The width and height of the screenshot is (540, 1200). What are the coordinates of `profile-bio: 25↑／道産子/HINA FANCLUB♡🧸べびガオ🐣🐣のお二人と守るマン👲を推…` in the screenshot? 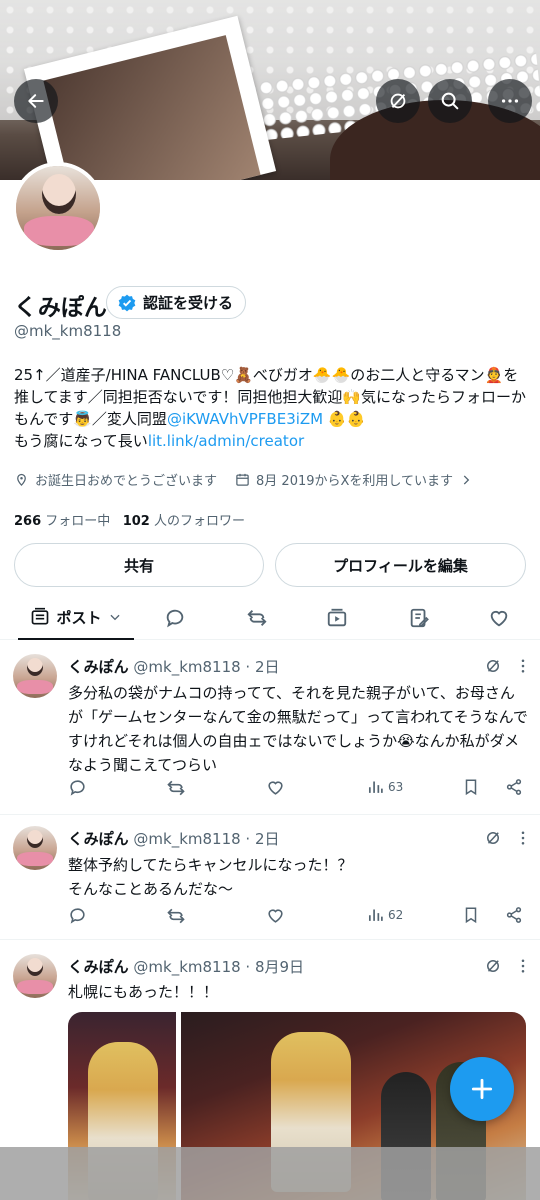 It's located at (271, 408).